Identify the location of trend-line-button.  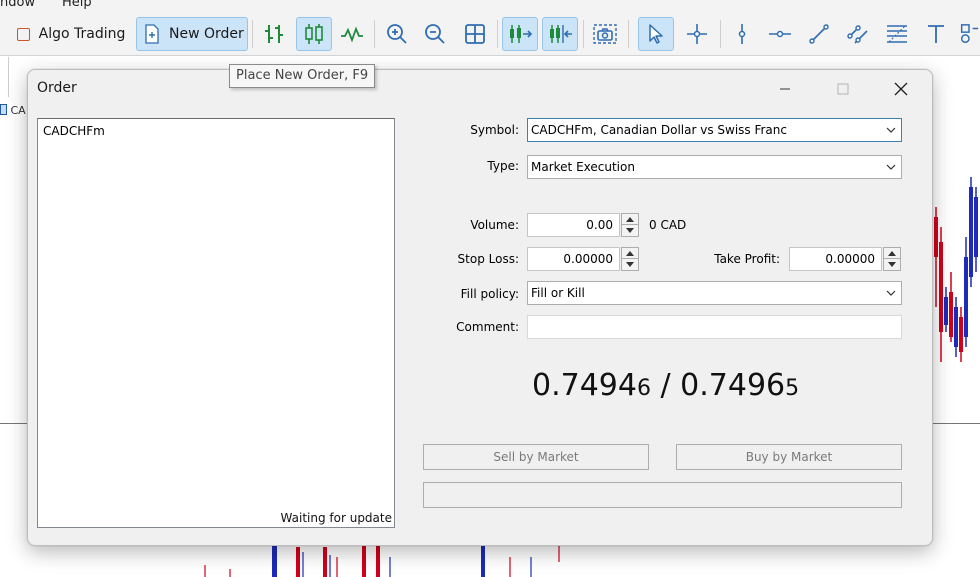
(819, 34).